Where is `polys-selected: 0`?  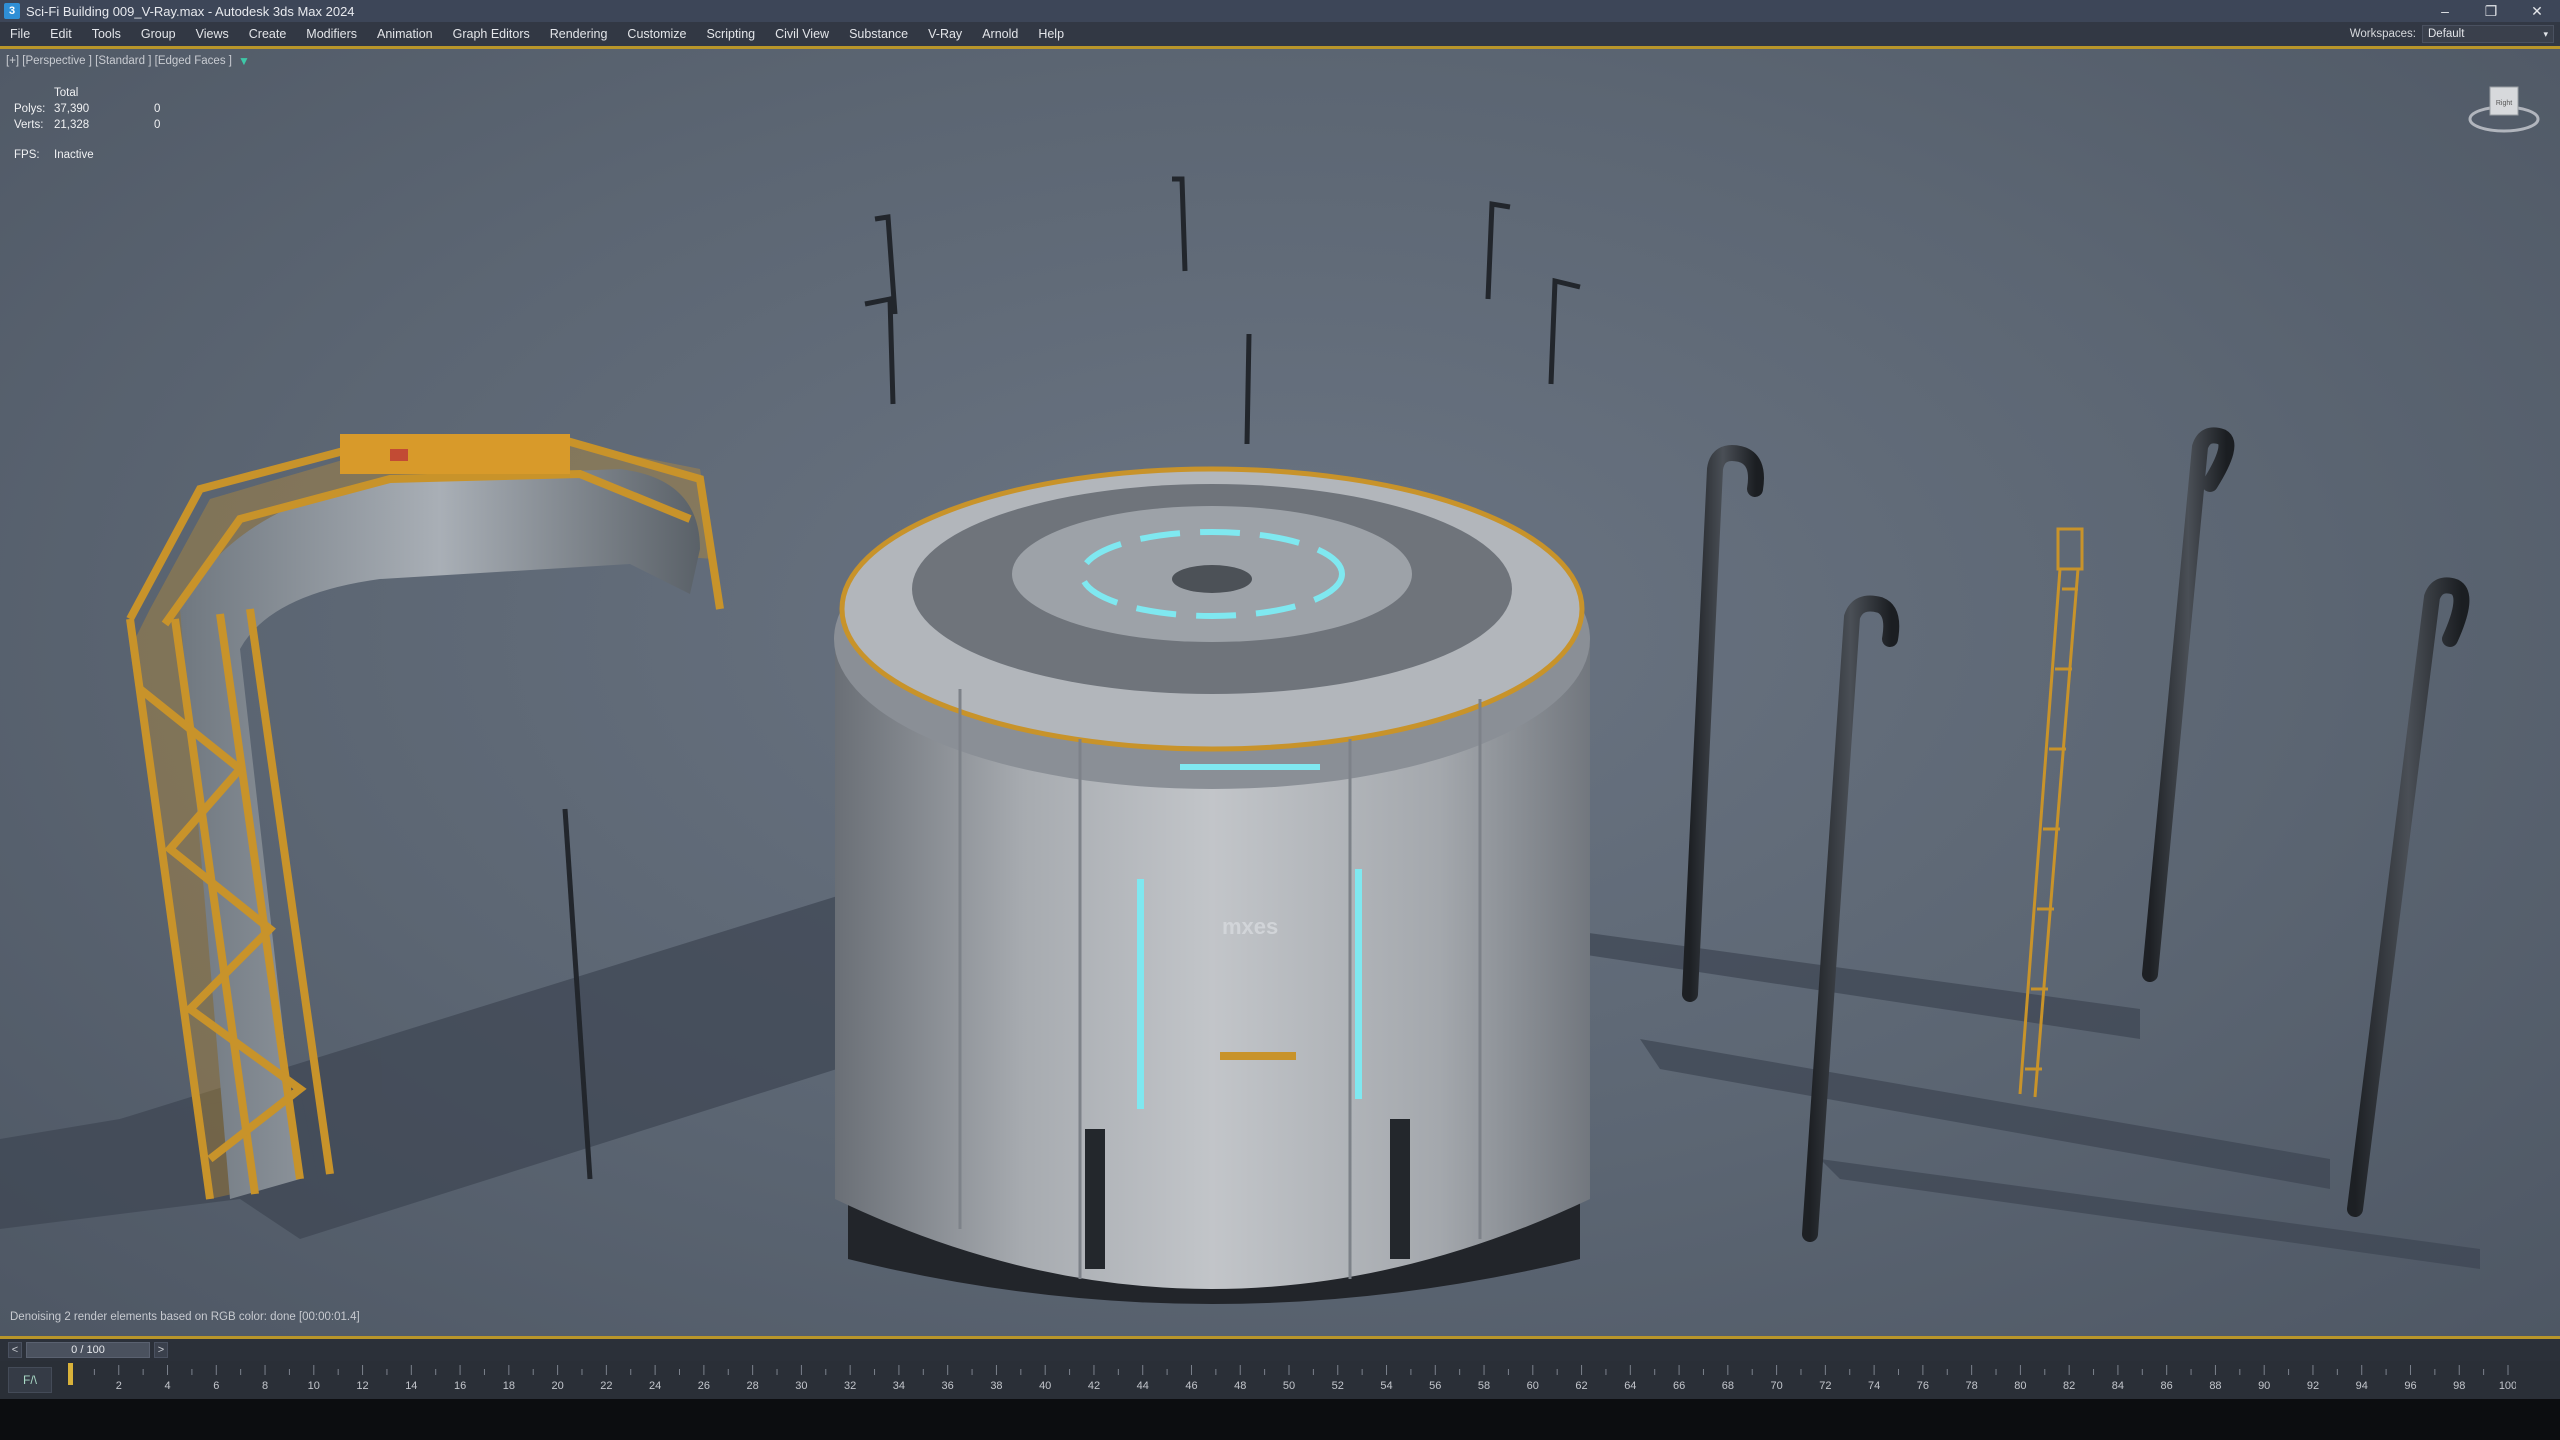
polys-selected: 0 is located at coordinates (157, 109).